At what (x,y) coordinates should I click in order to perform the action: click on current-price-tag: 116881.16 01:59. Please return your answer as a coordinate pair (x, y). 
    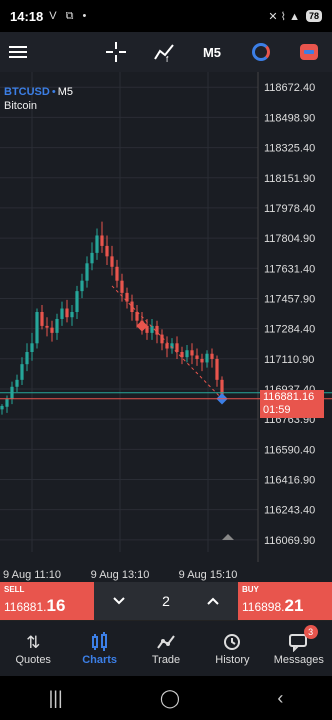
    Looking at the image, I should click on (292, 404).